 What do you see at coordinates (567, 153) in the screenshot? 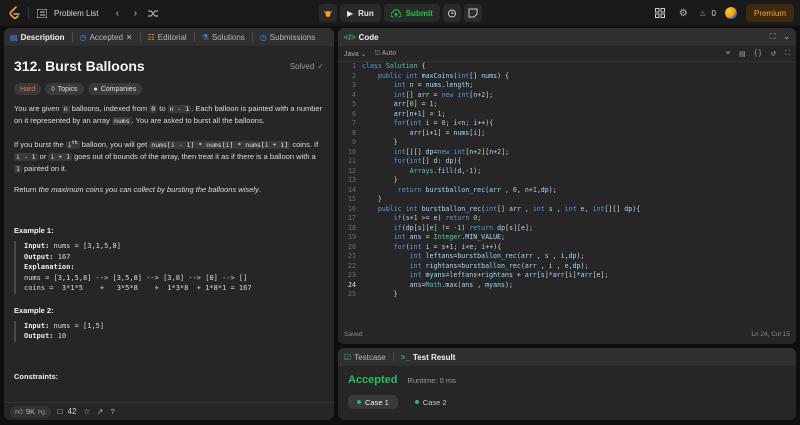
I see `code-line: 10 int[][] dp=new int[n+2][n+2];` at bounding box center [567, 153].